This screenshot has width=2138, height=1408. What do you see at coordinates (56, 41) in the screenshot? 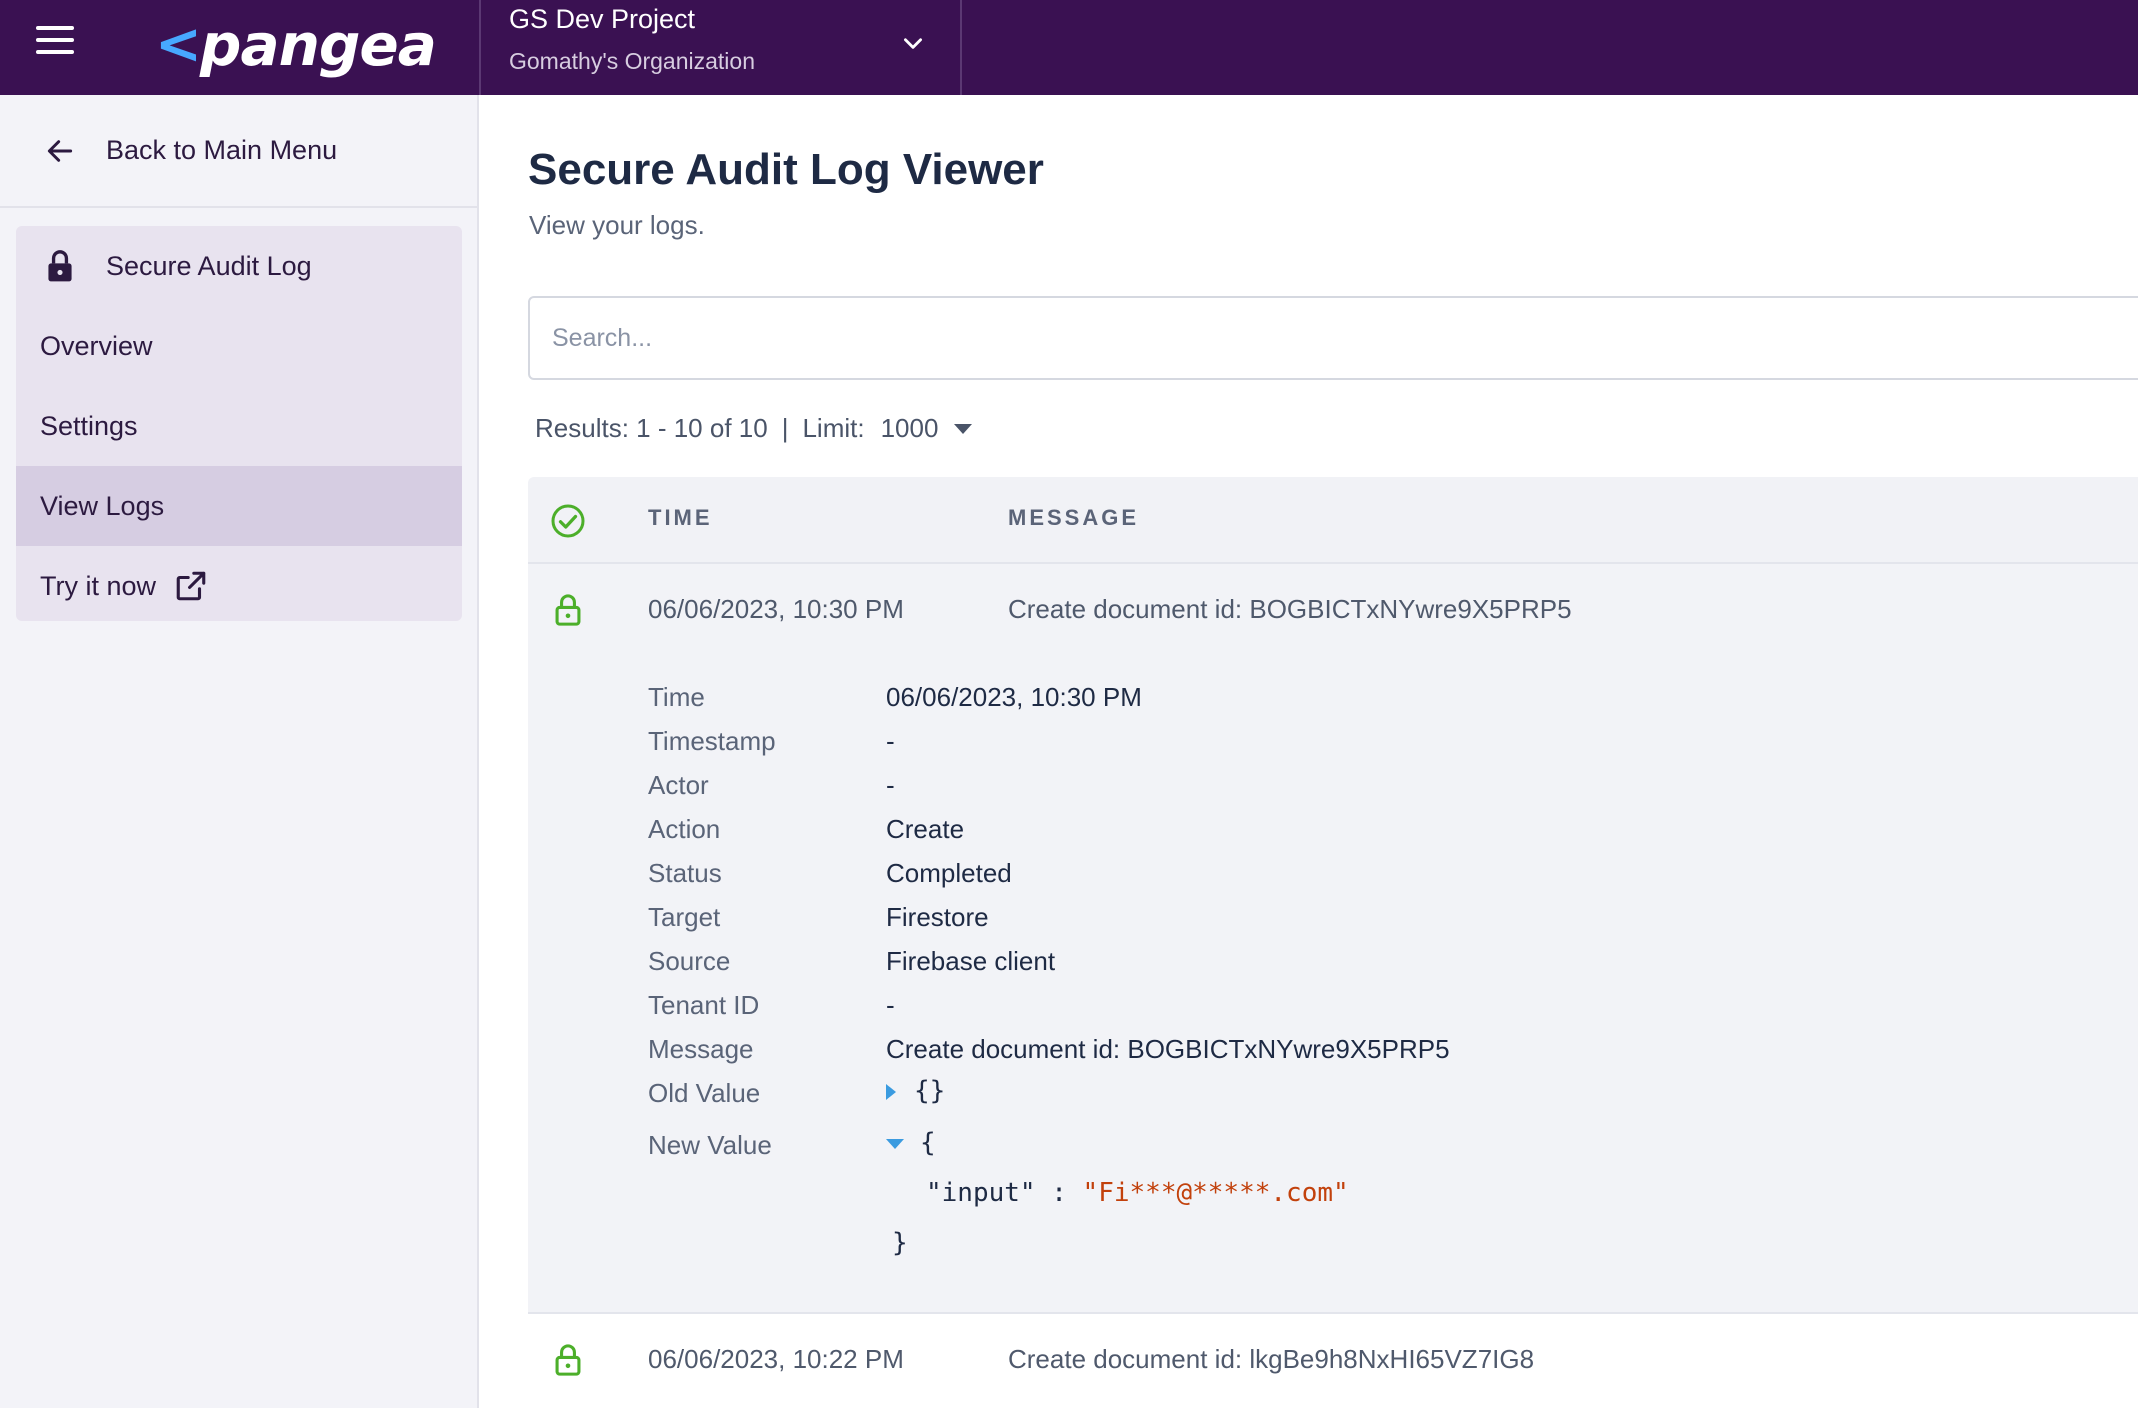
I see `hamburger-menu-icon` at bounding box center [56, 41].